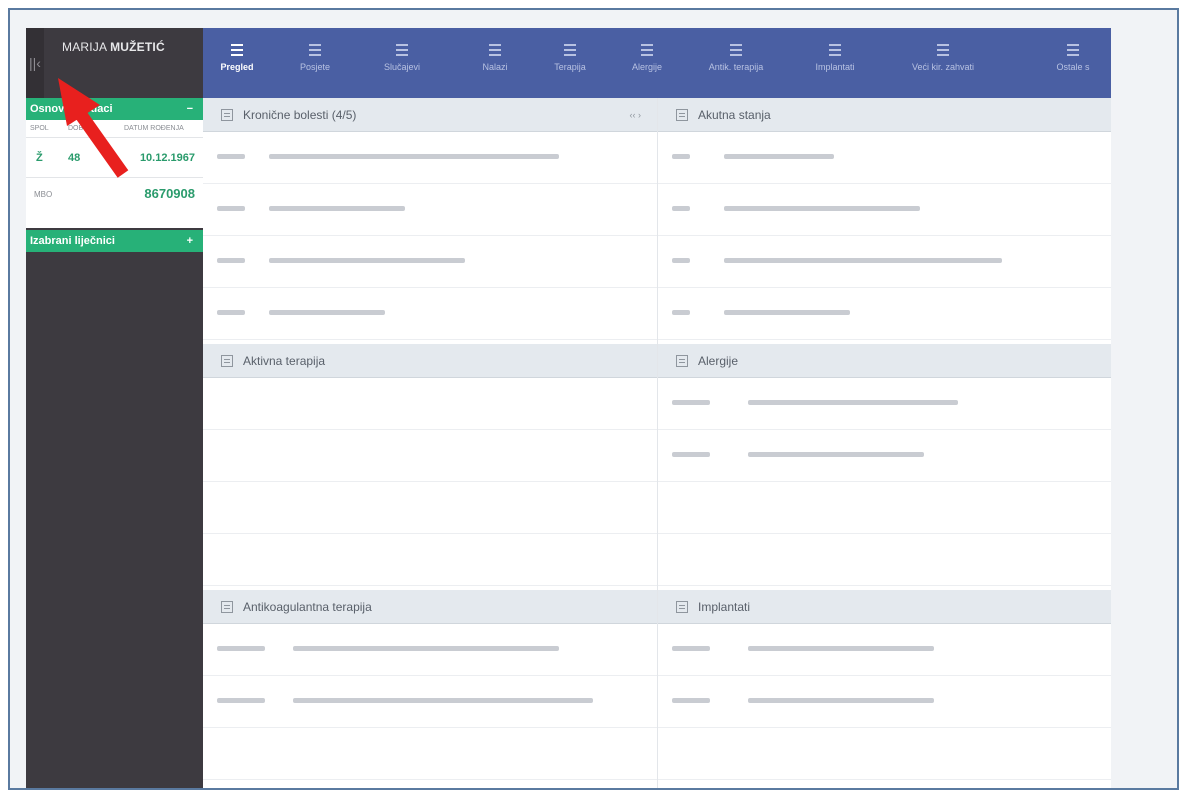 Image resolution: width=1187 pixels, height=796 pixels. I want to click on anticoagulant-therapy-panel: Antikoagulantna terapija, so click(430, 689).